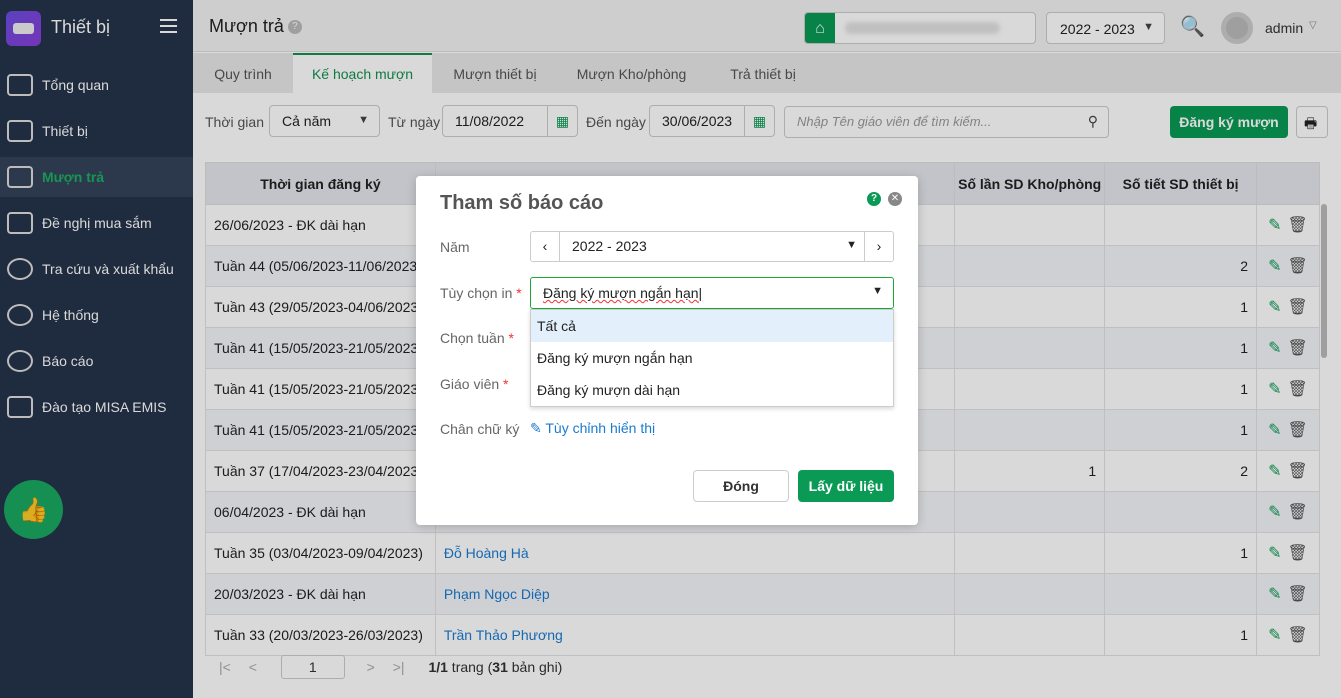 Image resolution: width=1341 pixels, height=698 pixels. Describe the element at coordinates (522, 203) in the screenshot. I see `dialog-title: Tham số báo cáo` at that location.